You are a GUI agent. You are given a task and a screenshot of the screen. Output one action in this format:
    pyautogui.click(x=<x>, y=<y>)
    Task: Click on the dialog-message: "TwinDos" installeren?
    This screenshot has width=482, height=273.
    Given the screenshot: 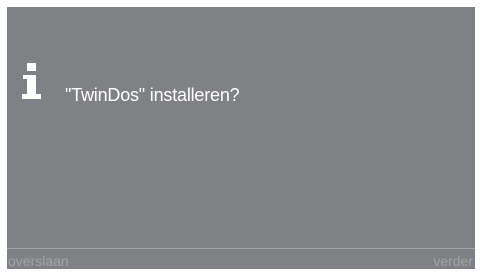 What is the action you would take?
    pyautogui.click(x=152, y=95)
    